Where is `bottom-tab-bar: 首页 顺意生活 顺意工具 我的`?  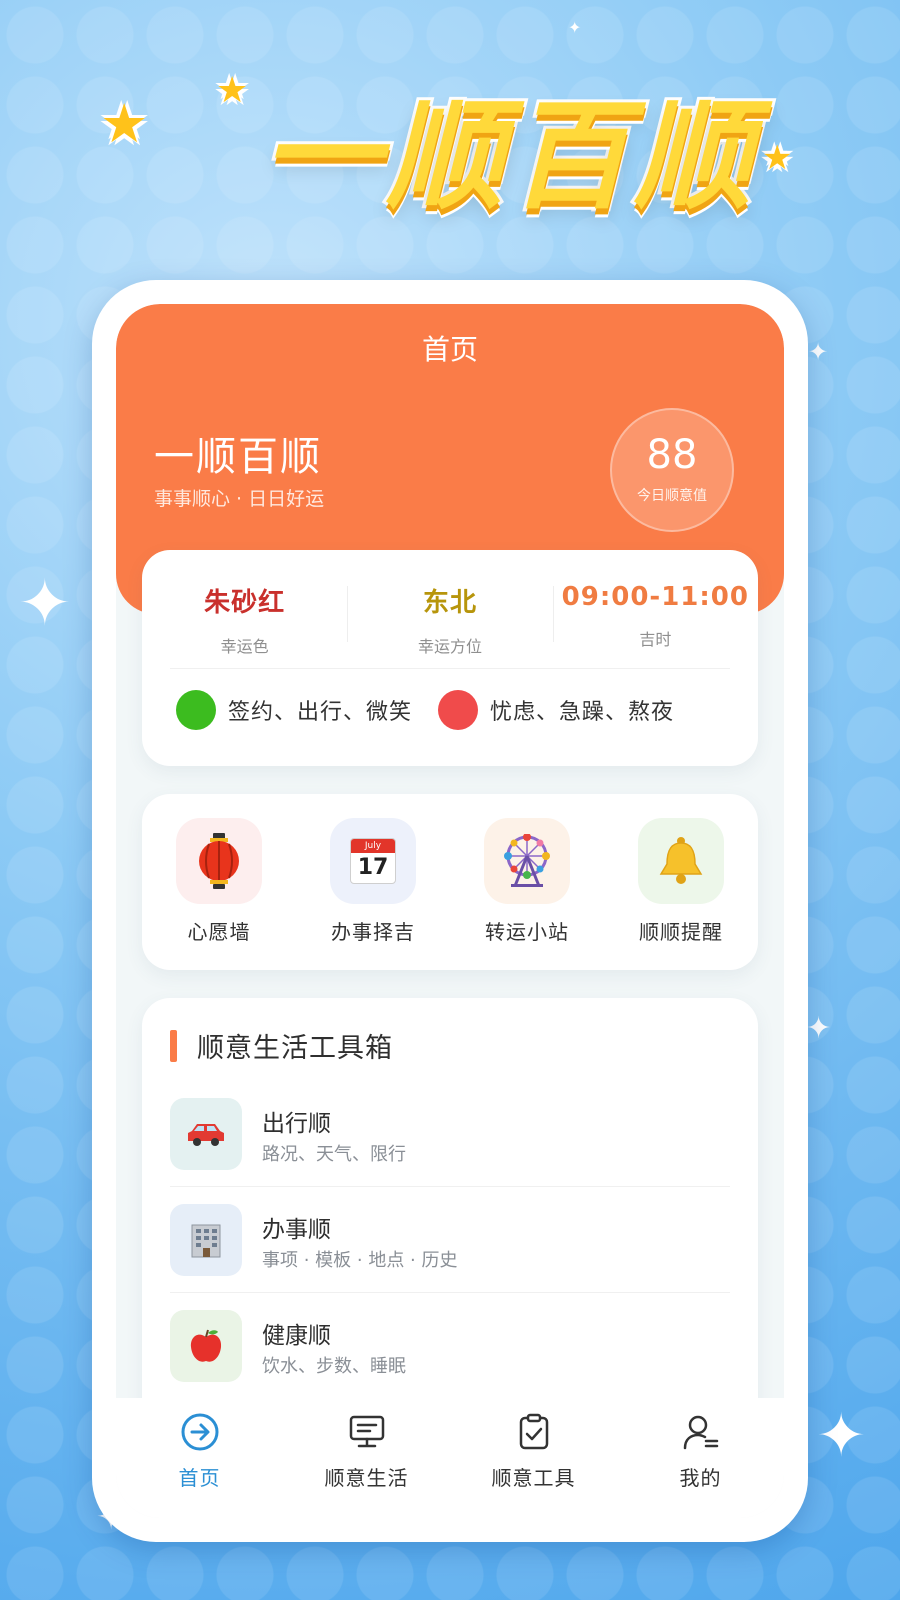 bottom-tab-bar: 首页 顺意生活 顺意工具 我的 is located at coordinates (450, 1458).